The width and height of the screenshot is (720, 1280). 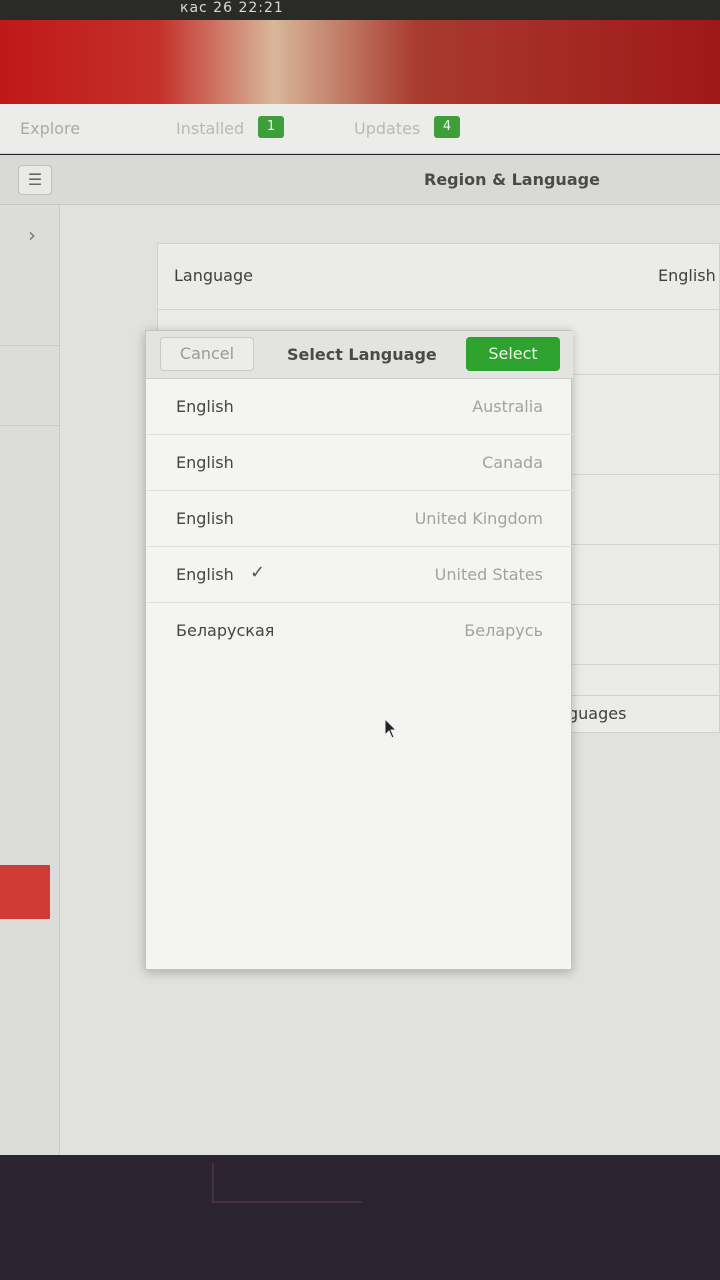 I want to click on menu-button: ☰, so click(x=35, y=180).